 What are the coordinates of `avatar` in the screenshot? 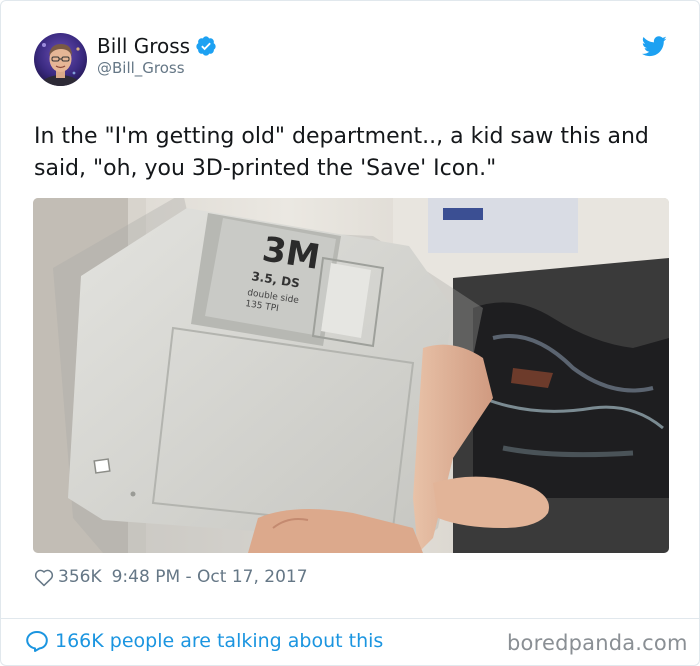 It's located at (60, 59).